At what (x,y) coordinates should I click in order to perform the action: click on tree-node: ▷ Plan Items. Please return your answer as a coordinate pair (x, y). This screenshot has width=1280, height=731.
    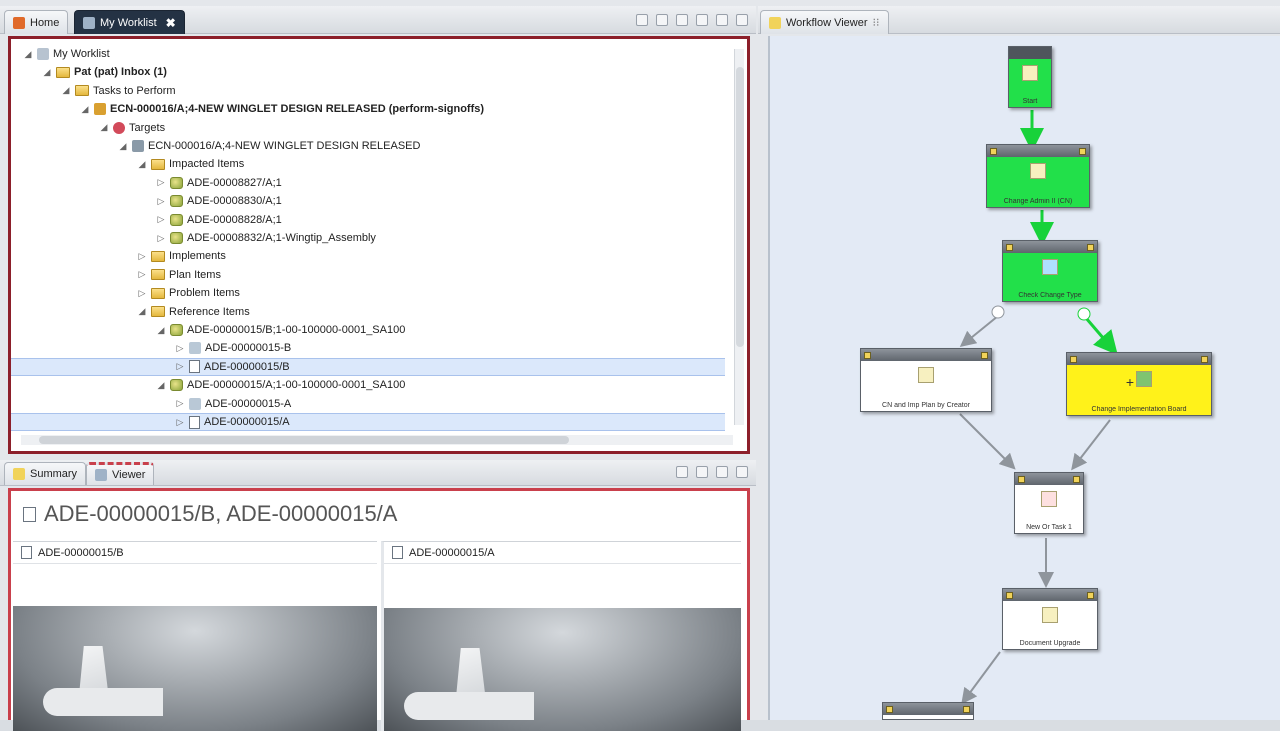
    Looking at the image, I should click on (179, 275).